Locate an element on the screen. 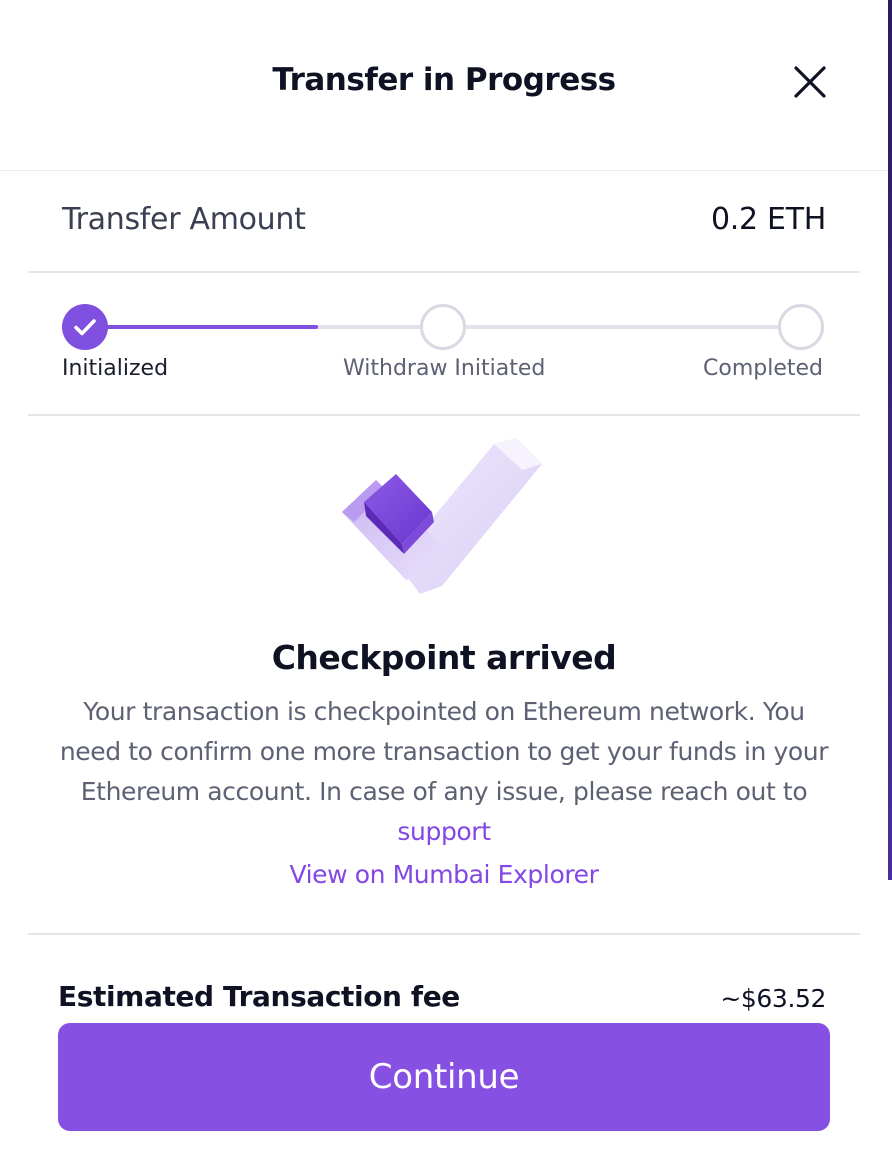 The width and height of the screenshot is (892, 1168). modal-header: Transfer in Progress is located at coordinates (444, 85).